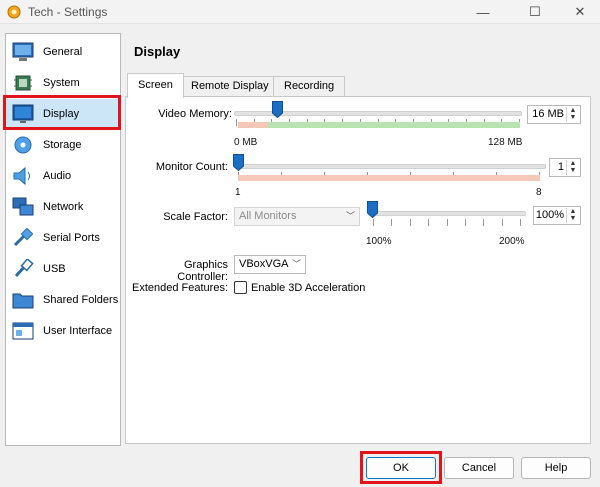 The width and height of the screenshot is (600, 487). I want to click on tab-bar: Screen Remote Display Recording, so click(360, 85).